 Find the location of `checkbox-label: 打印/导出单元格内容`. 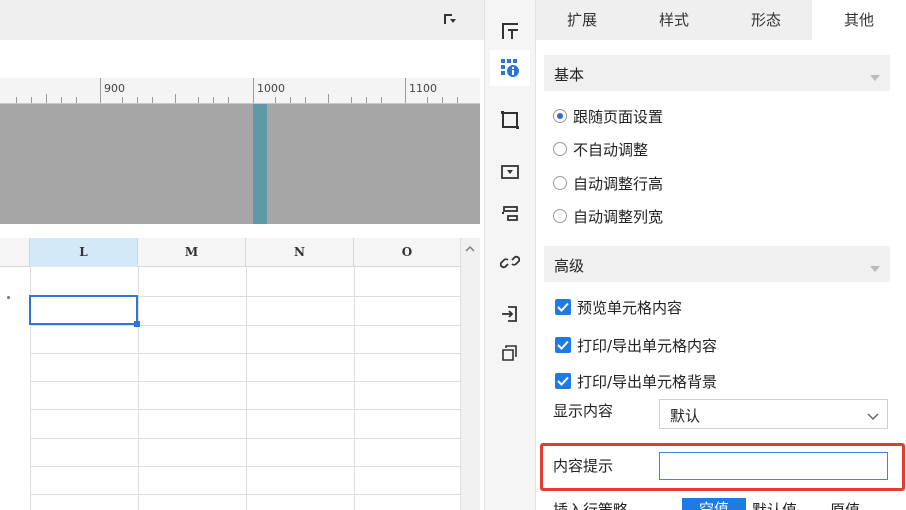

checkbox-label: 打印/导出单元格内容 is located at coordinates (647, 345).